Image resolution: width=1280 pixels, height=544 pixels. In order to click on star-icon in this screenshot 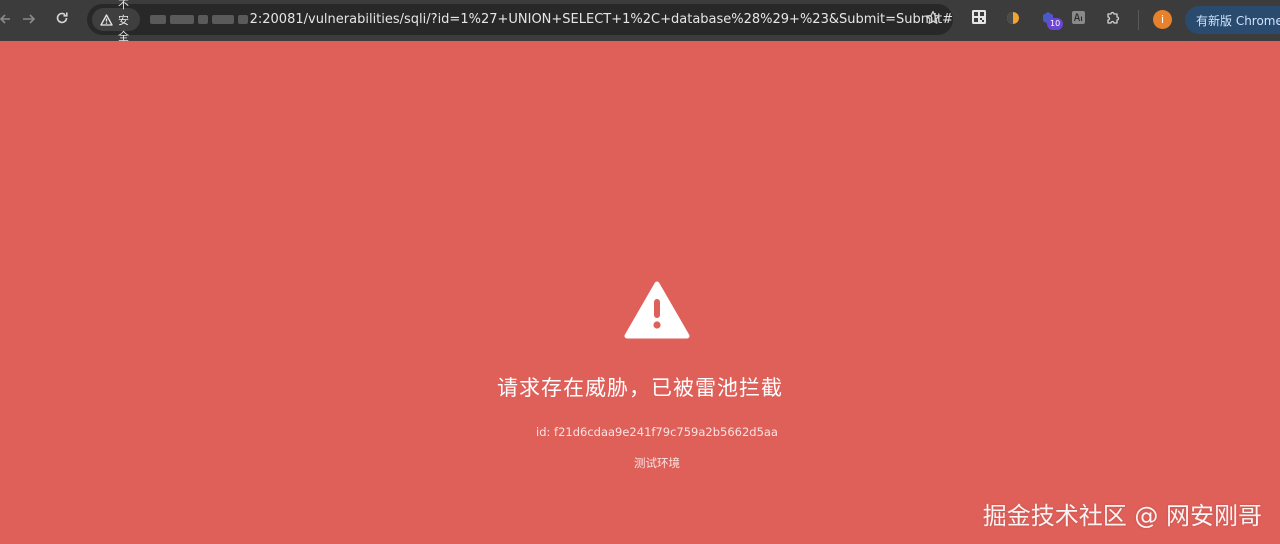, I will do `click(933, 20)`.